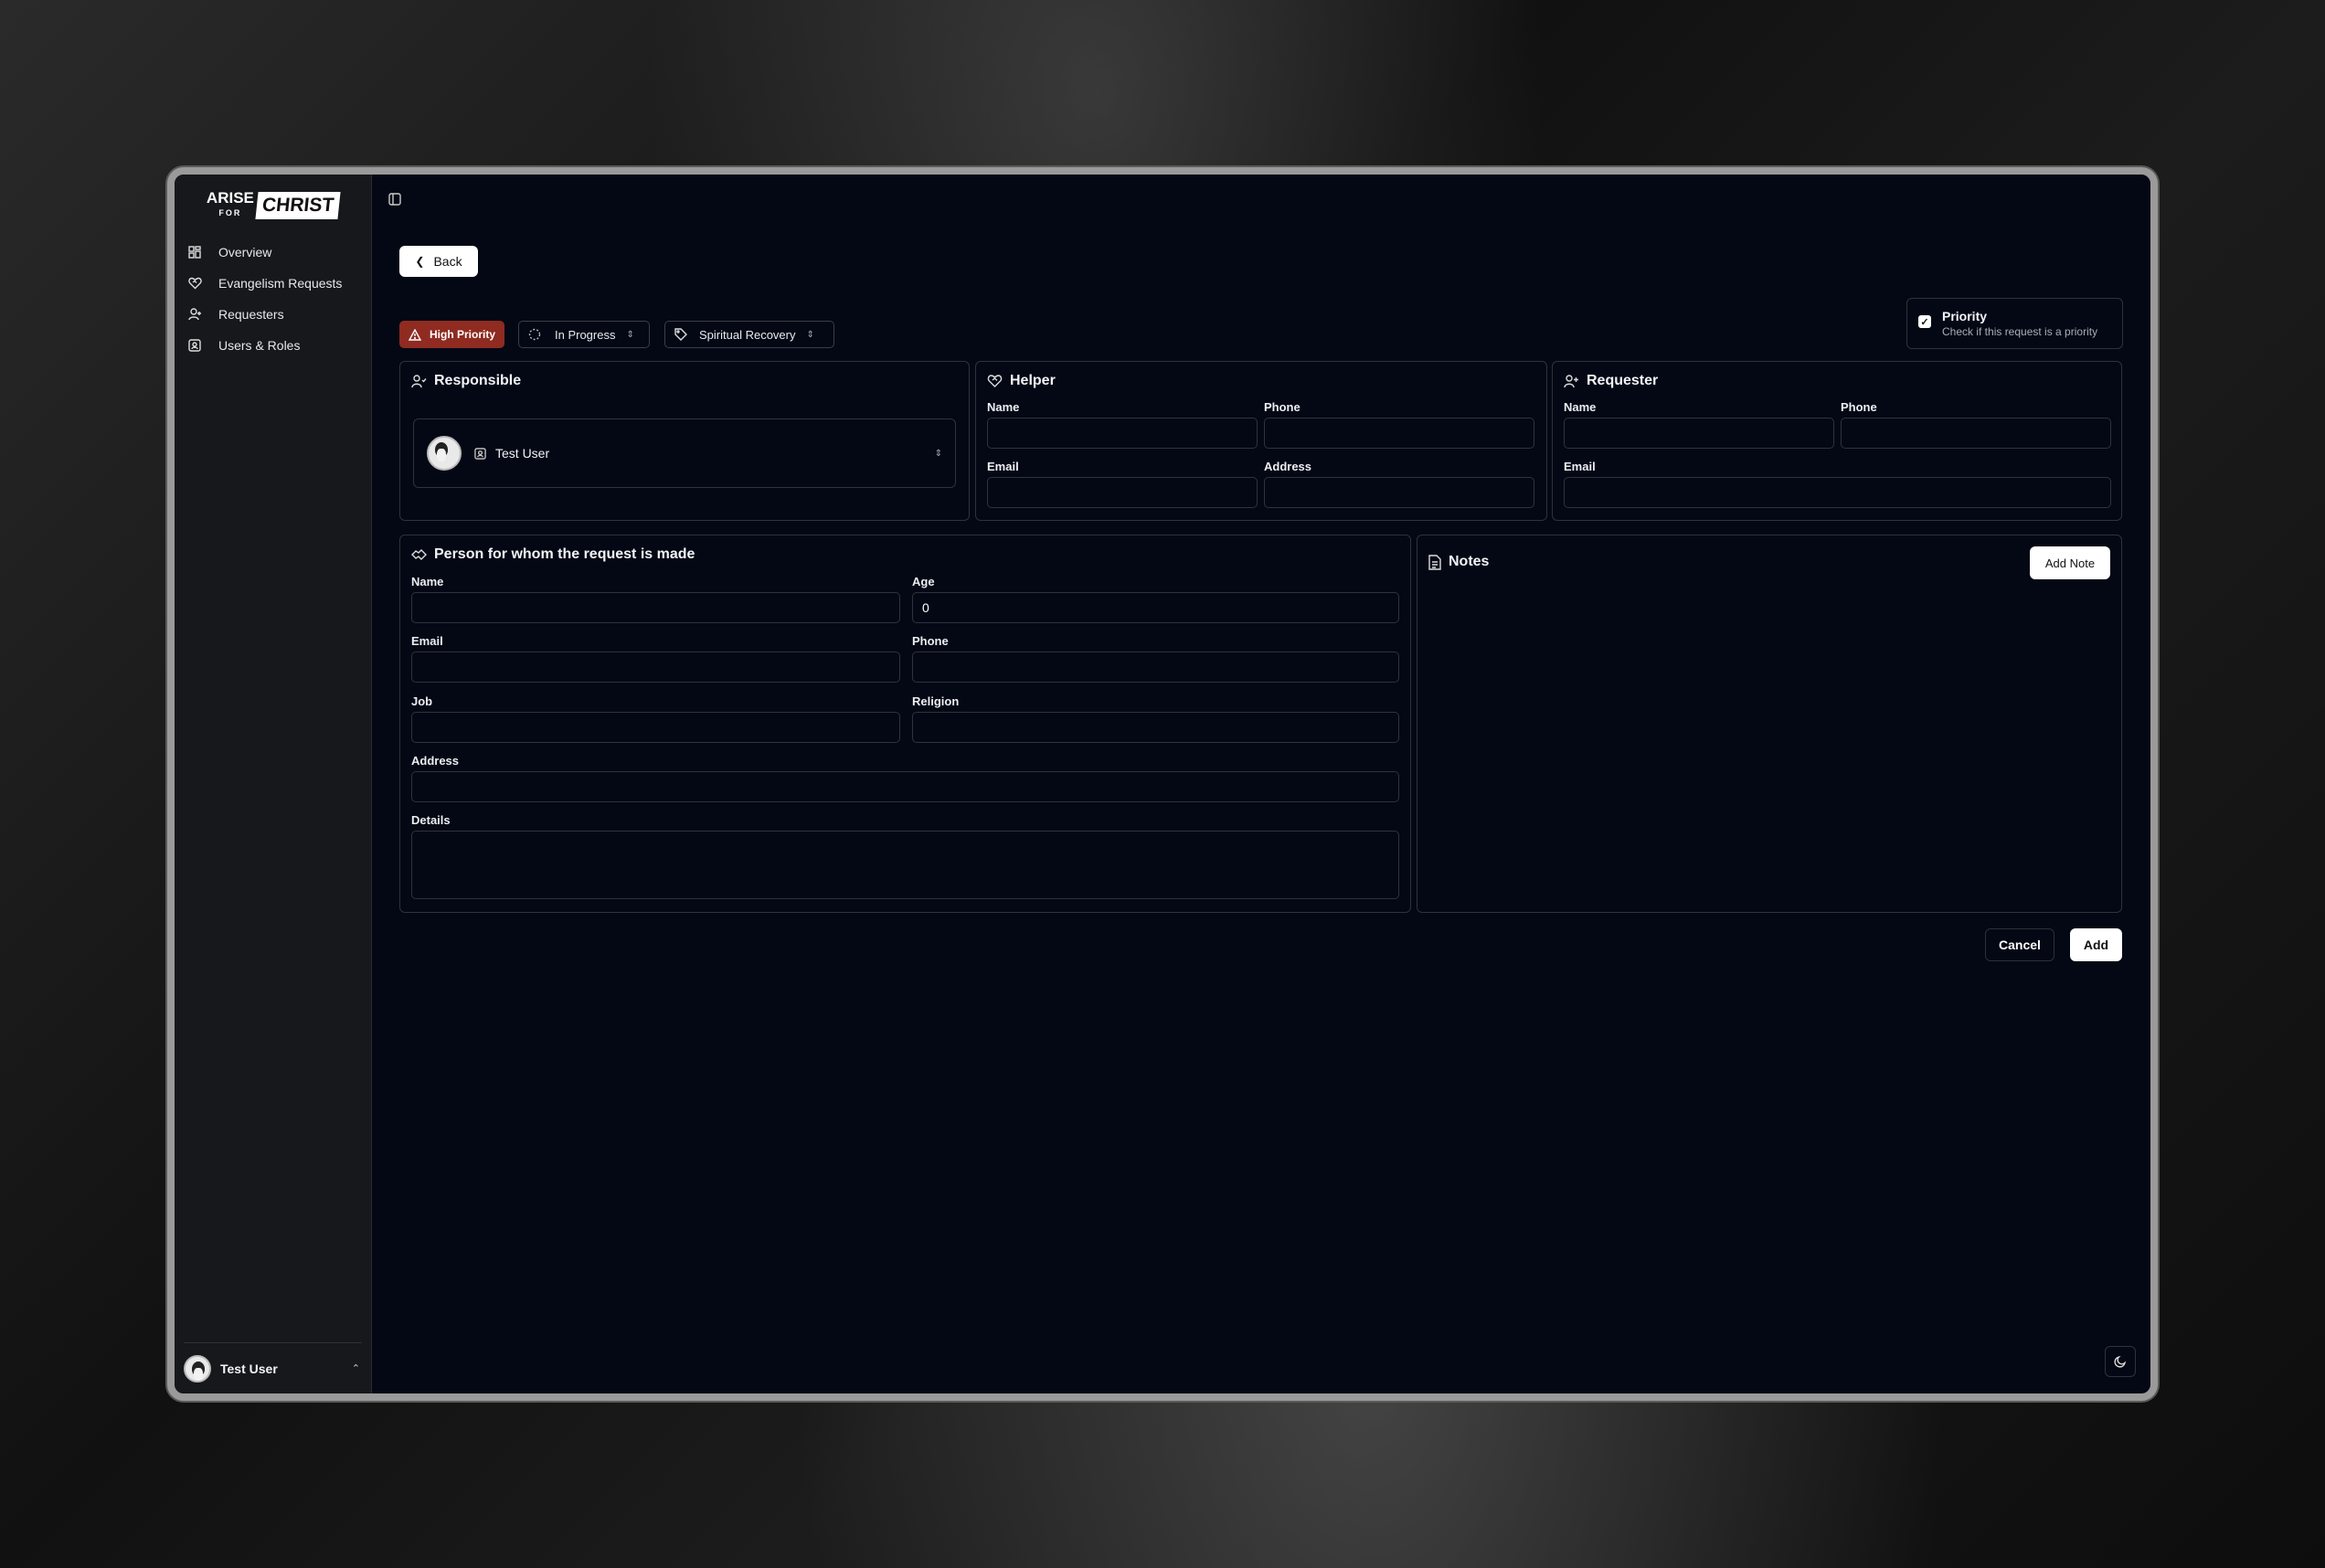  Describe the element at coordinates (463, 334) in the screenshot. I see `priority-chip-label: High Priority` at that location.